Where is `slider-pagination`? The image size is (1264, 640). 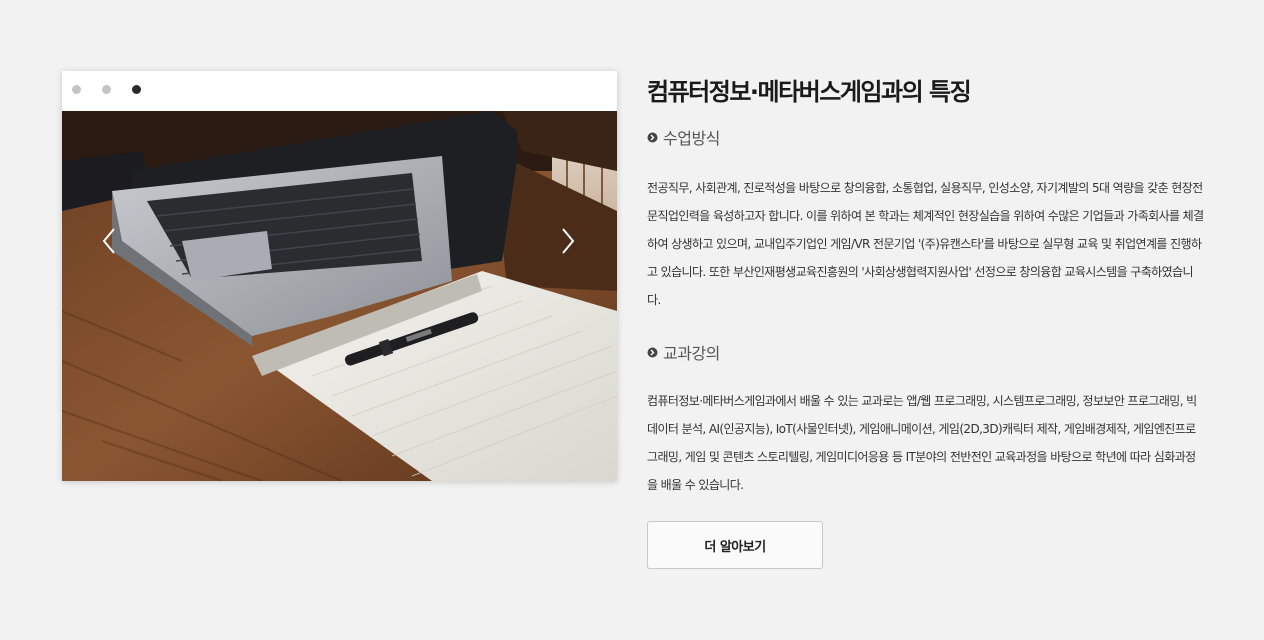 slider-pagination is located at coordinates (339, 91).